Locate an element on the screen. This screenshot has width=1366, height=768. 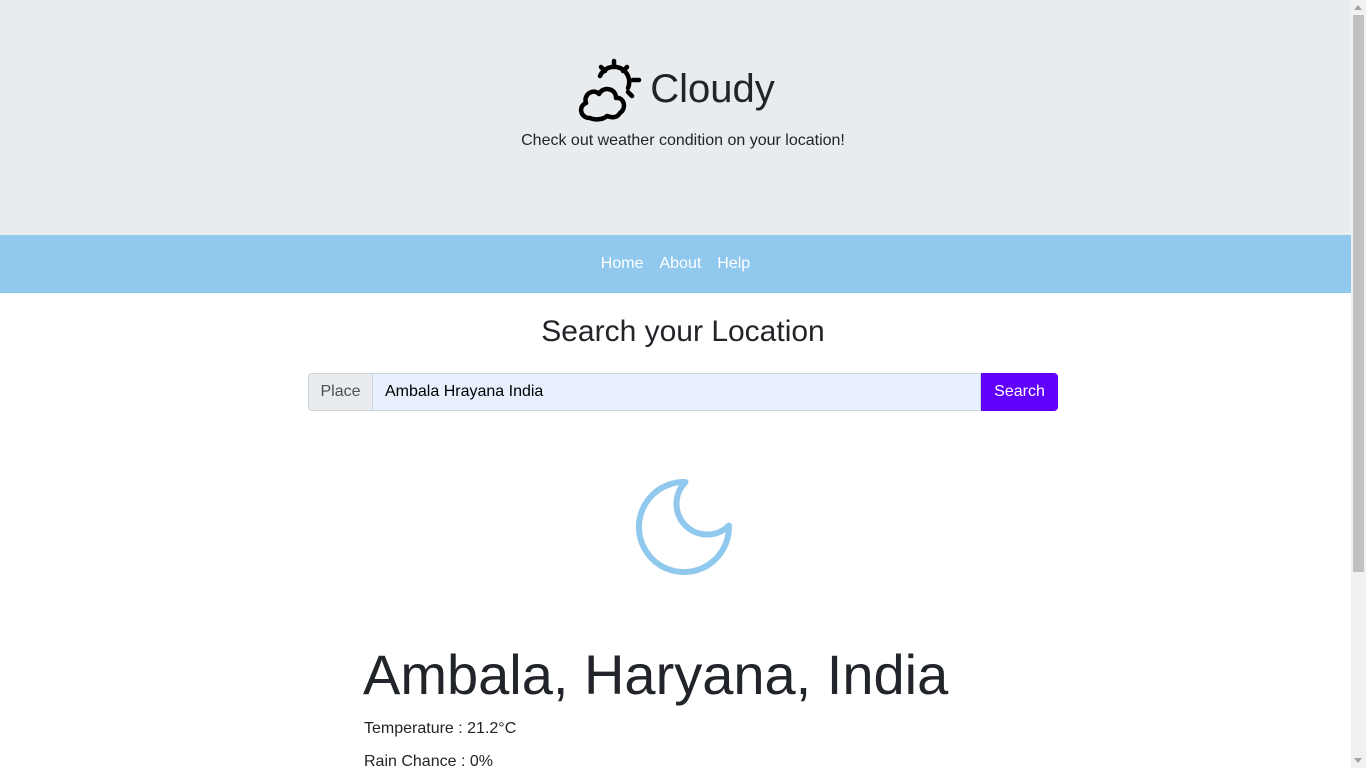
cloud-sun-icon is located at coordinates (610, 90).